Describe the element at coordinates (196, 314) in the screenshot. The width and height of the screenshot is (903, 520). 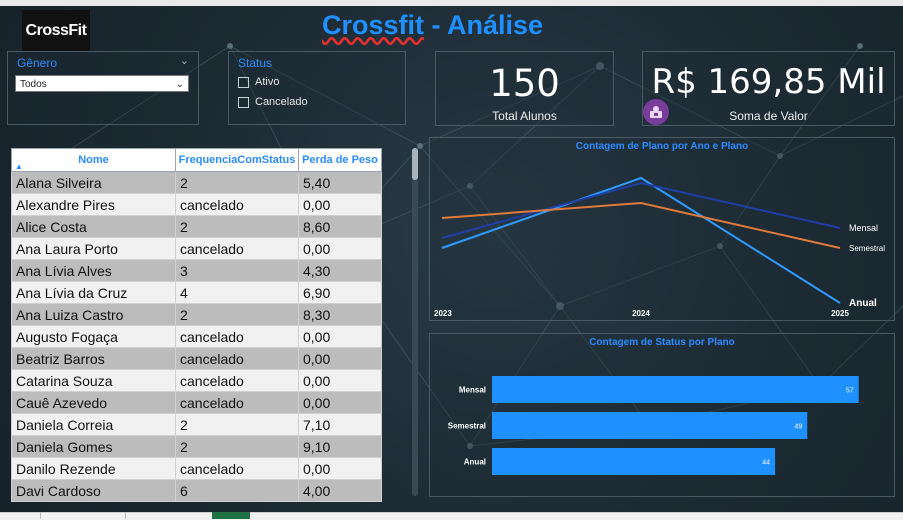
I see `table-row: Ana Luiza Castro 2 8,30` at that location.